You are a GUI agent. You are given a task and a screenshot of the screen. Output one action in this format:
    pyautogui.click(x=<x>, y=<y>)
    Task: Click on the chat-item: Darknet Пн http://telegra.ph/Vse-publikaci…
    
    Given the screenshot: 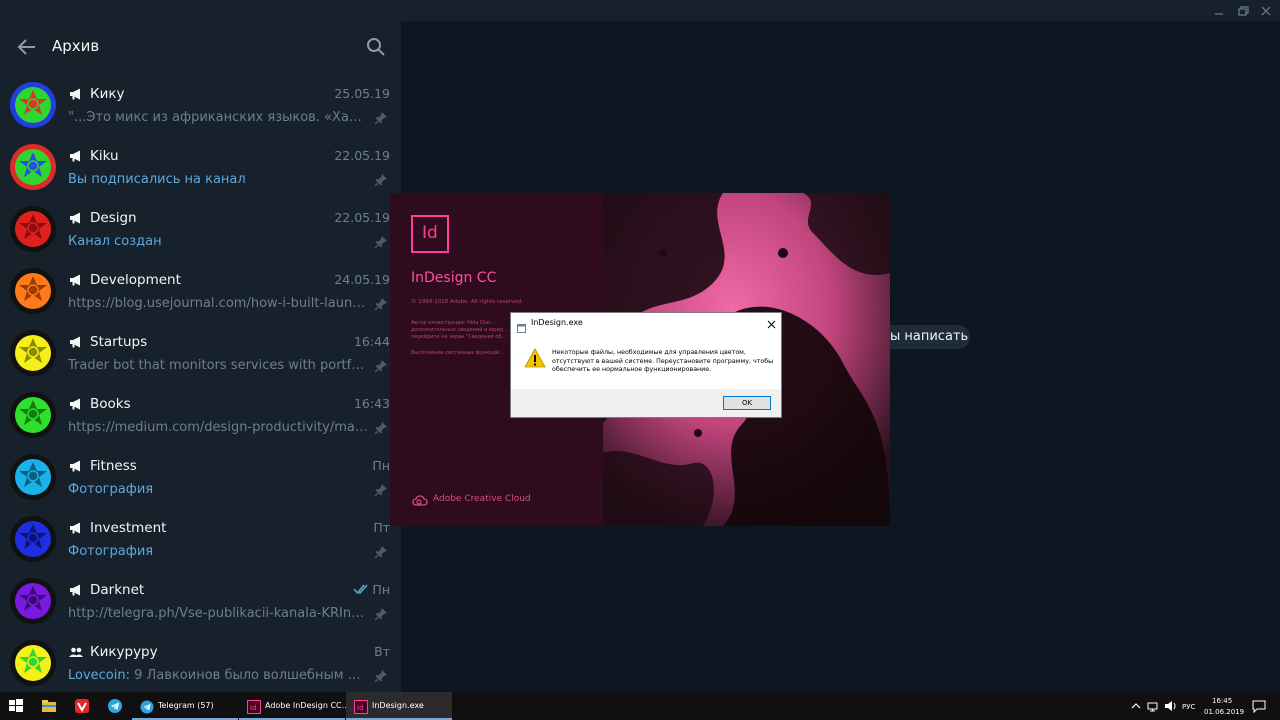 What is the action you would take?
    pyautogui.click(x=200, y=601)
    